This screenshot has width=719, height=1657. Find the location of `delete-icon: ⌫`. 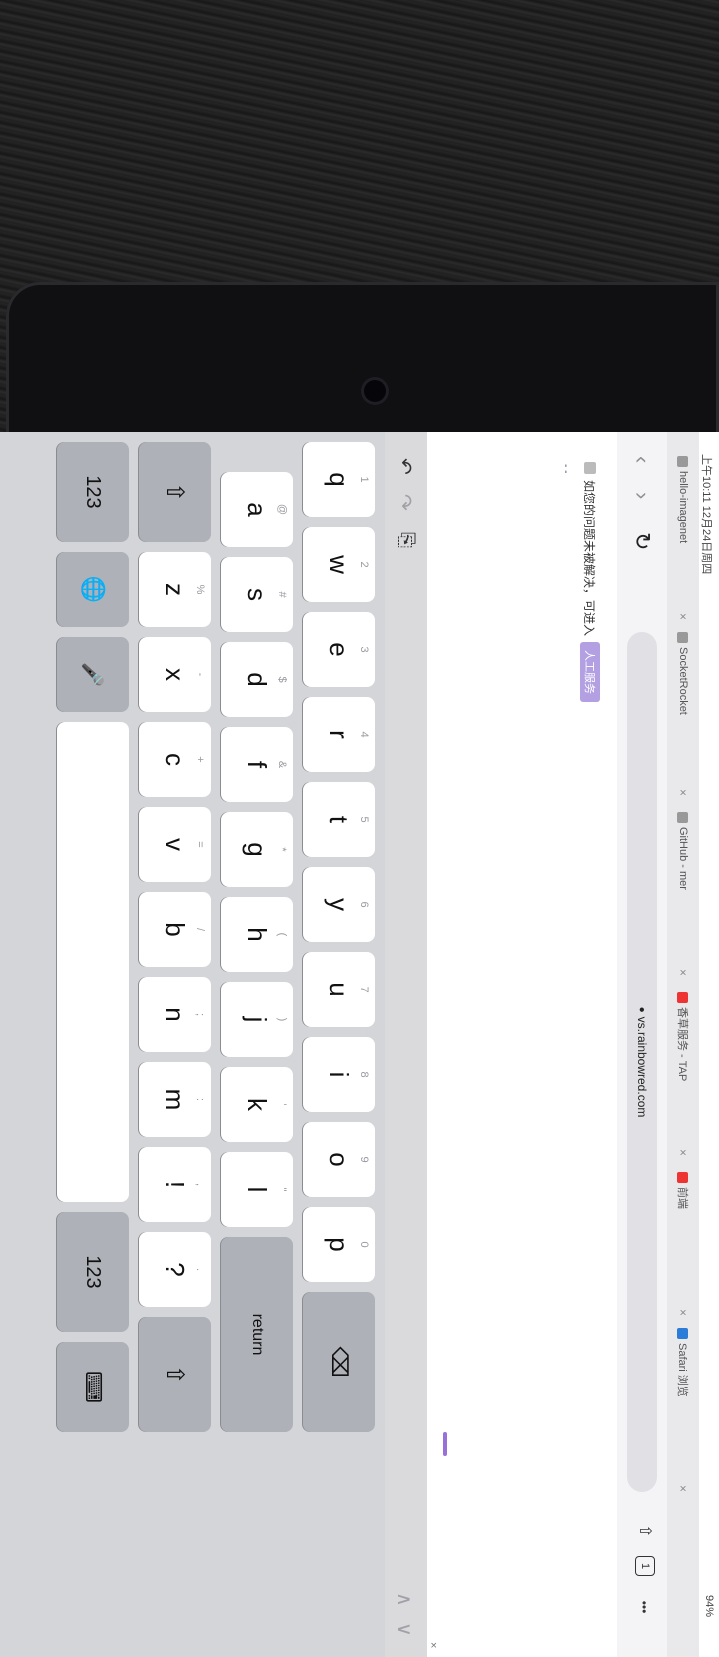

delete-icon: ⌫ is located at coordinates (339, 1362).